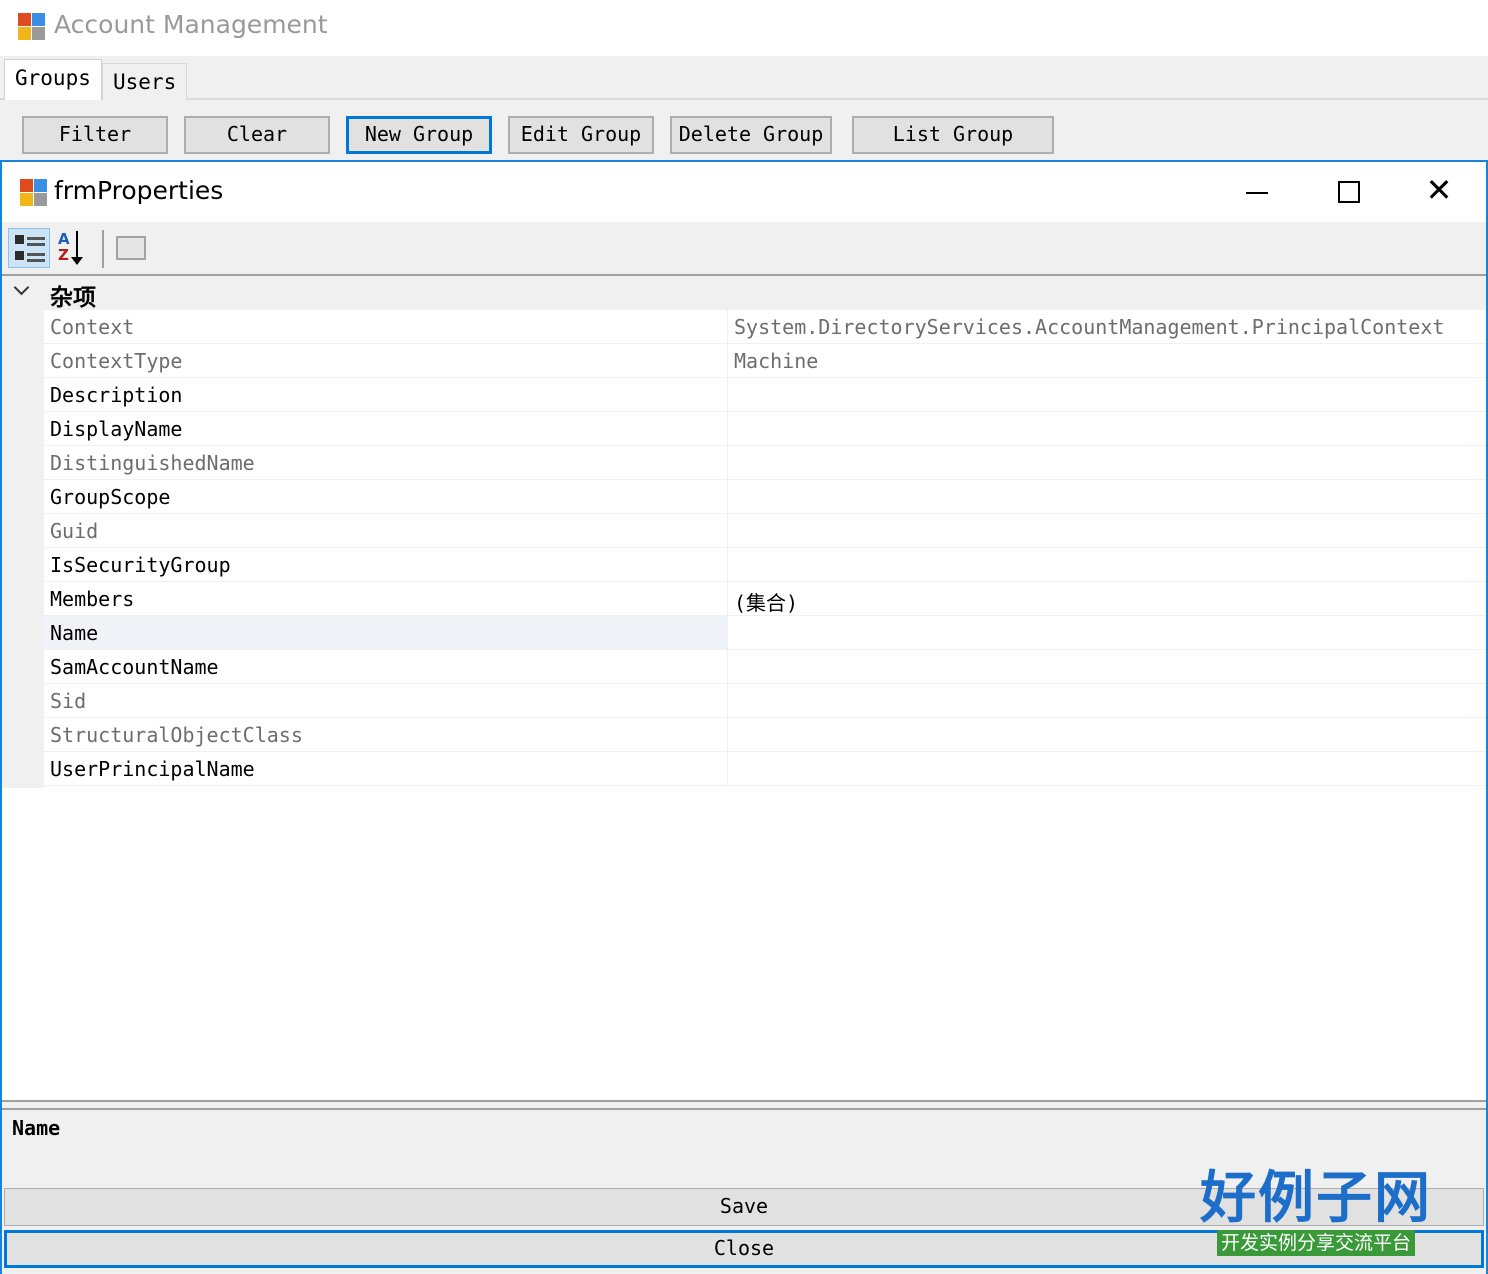 This screenshot has width=1488, height=1274. I want to click on list-group-button: List Group, so click(953, 135).